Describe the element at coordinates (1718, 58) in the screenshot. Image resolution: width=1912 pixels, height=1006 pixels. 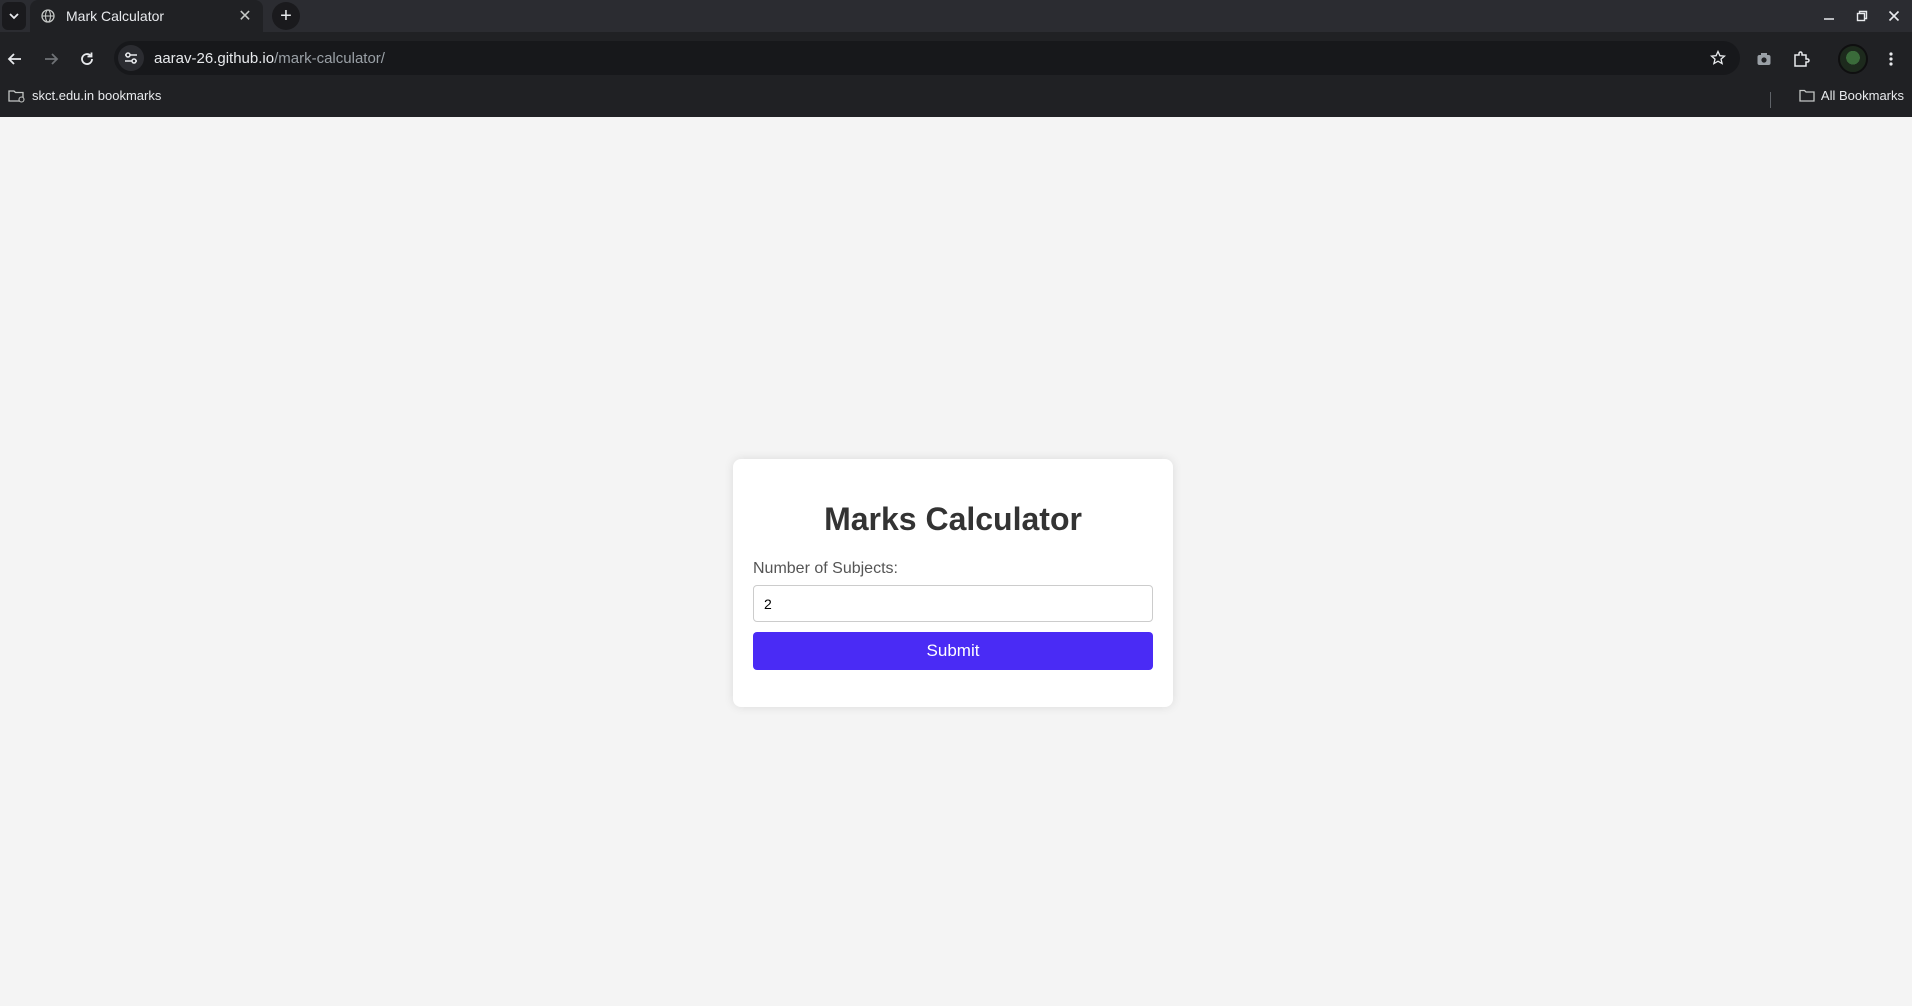
I see `bookmark-star-icon` at that location.